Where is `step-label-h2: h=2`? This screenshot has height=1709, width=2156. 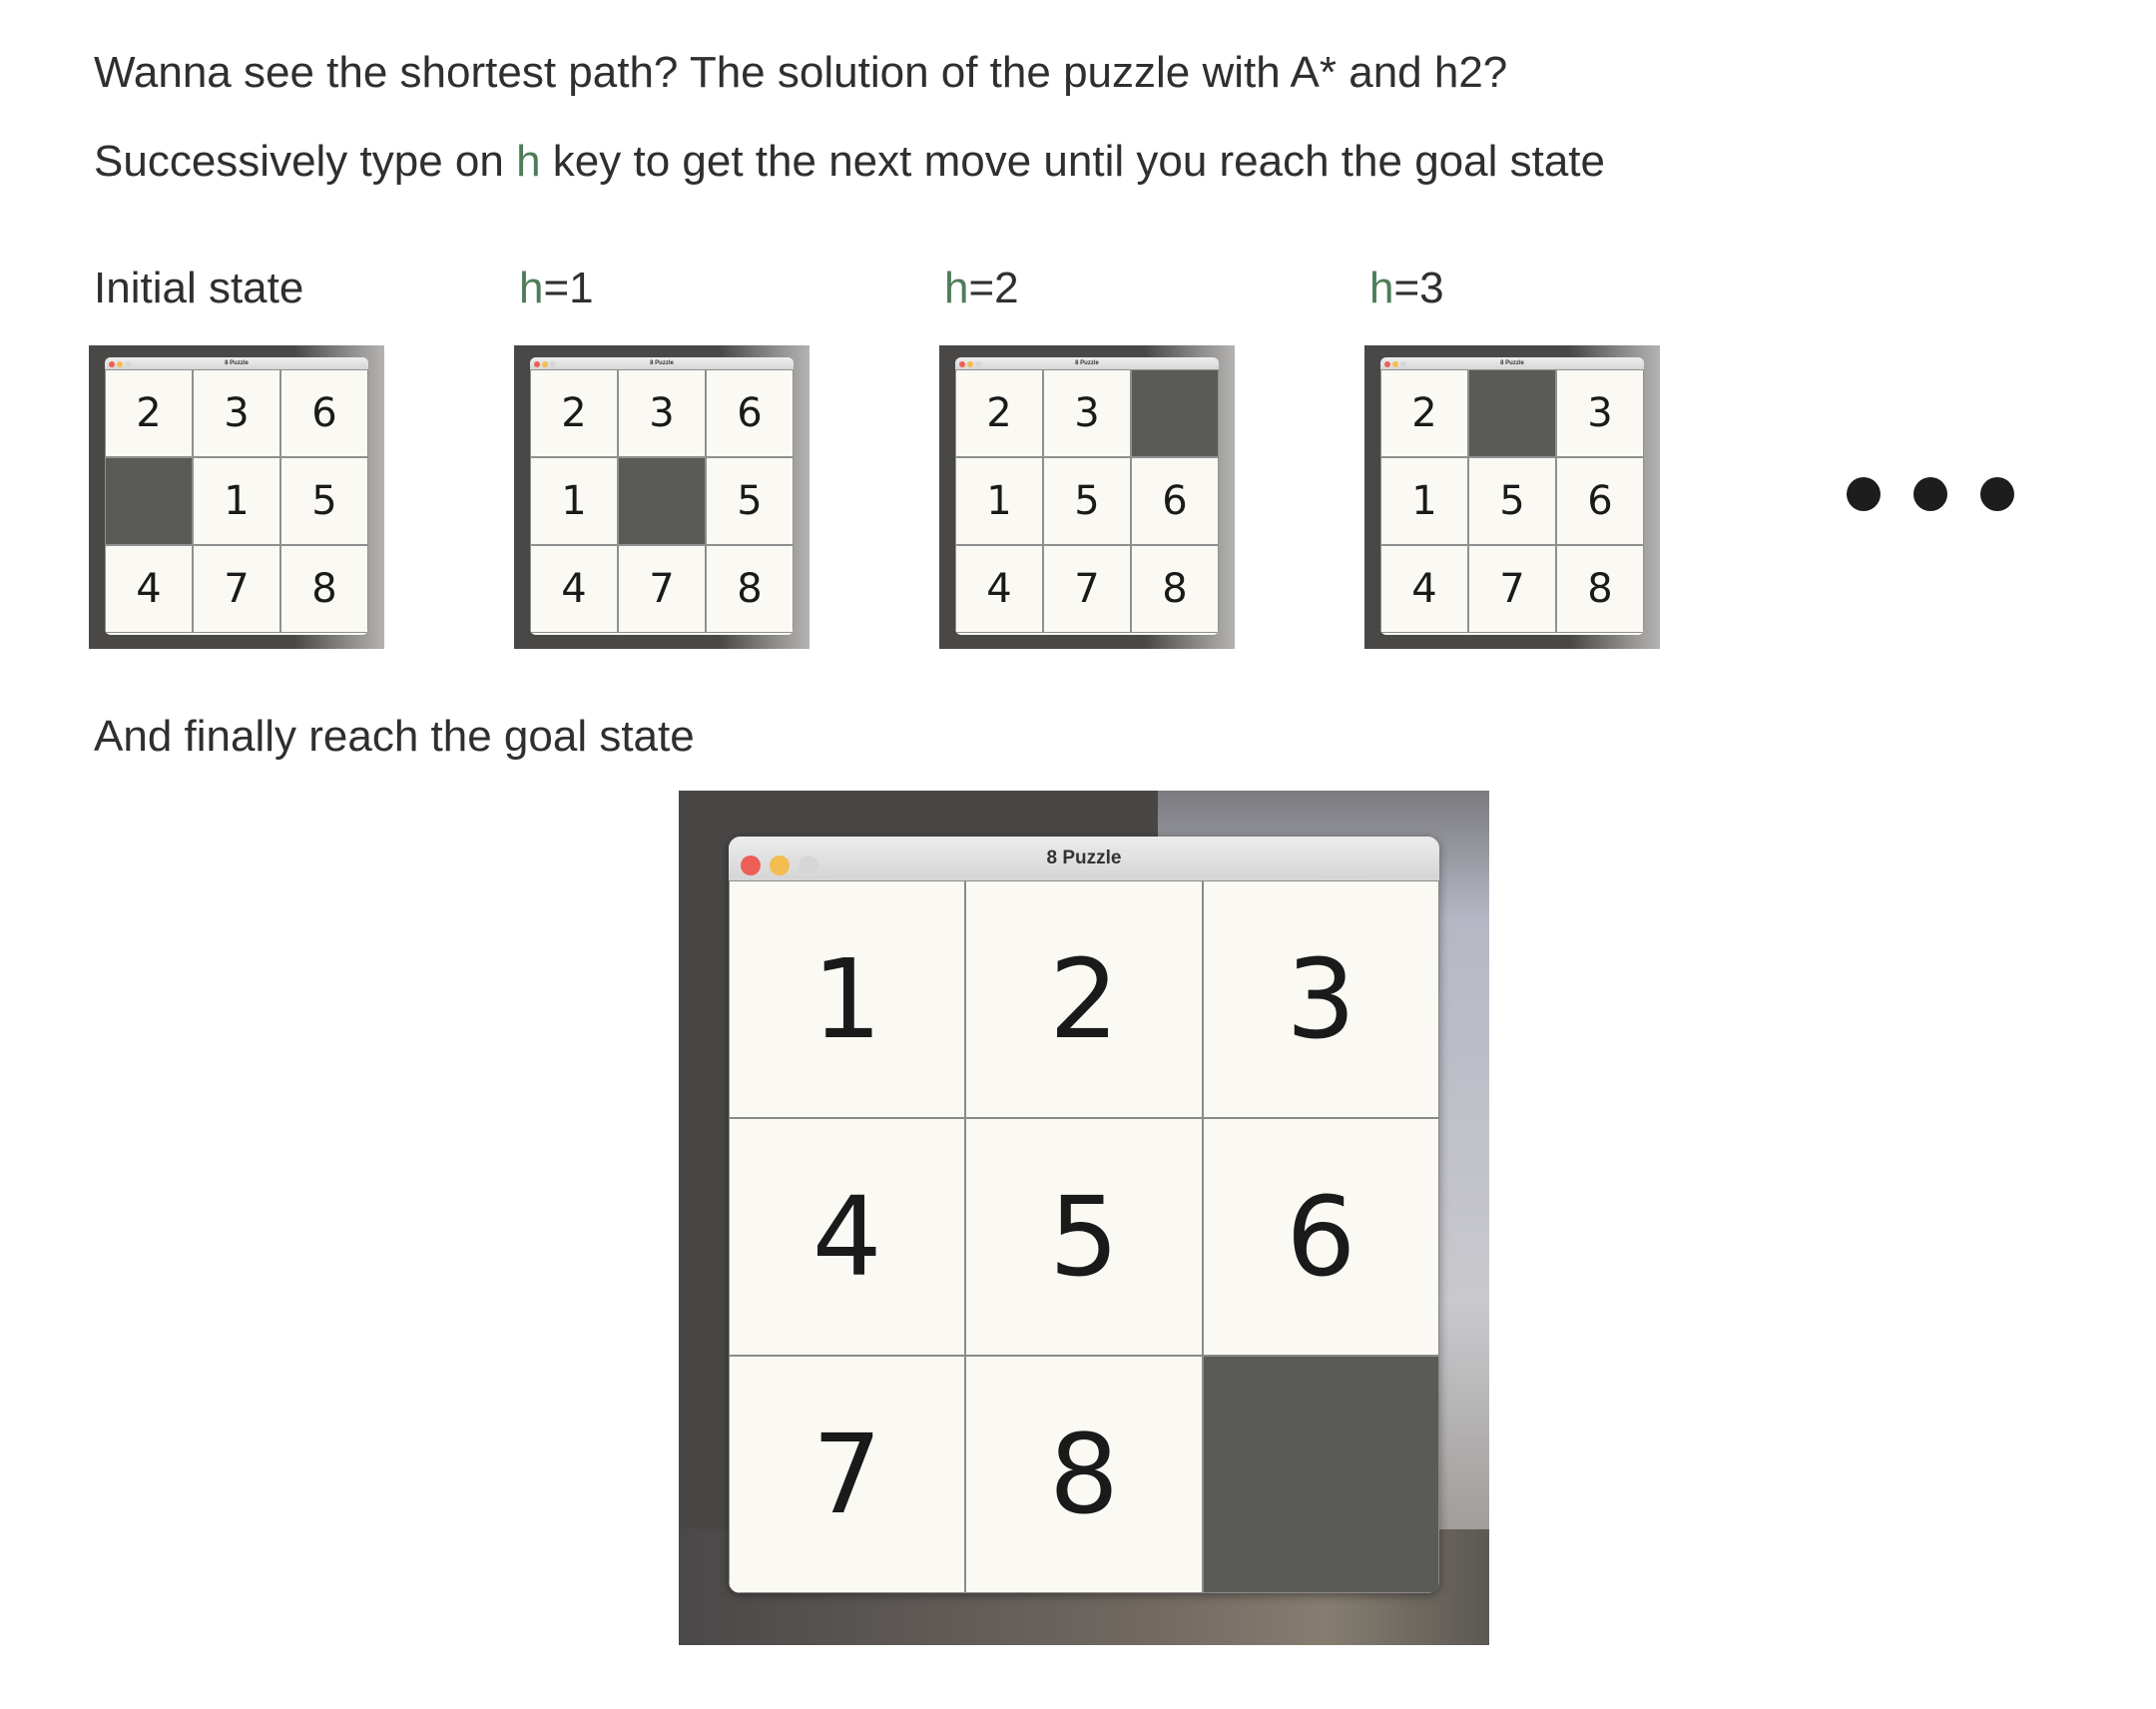
step-label-h2: h=2 is located at coordinates (981, 288).